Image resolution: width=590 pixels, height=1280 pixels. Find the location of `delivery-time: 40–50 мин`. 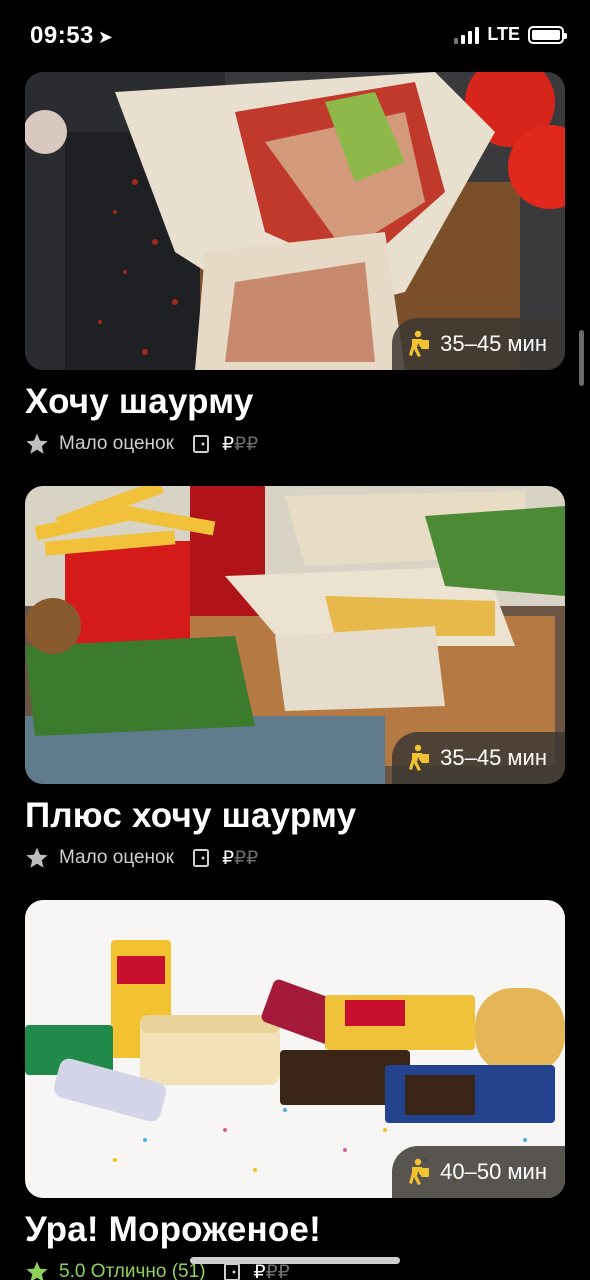

delivery-time: 40–50 мин is located at coordinates (493, 1171).